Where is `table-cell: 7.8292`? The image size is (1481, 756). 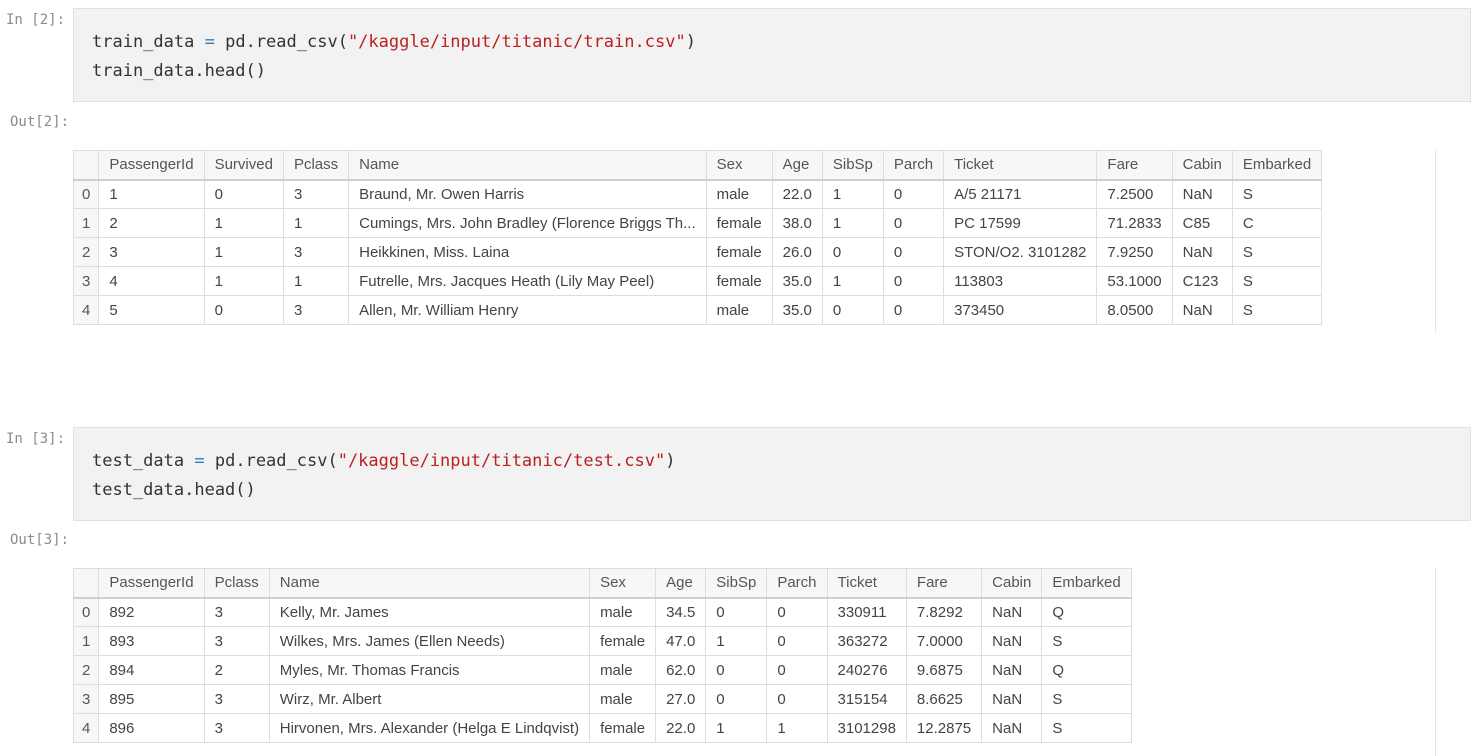
table-cell: 7.8292 is located at coordinates (944, 612).